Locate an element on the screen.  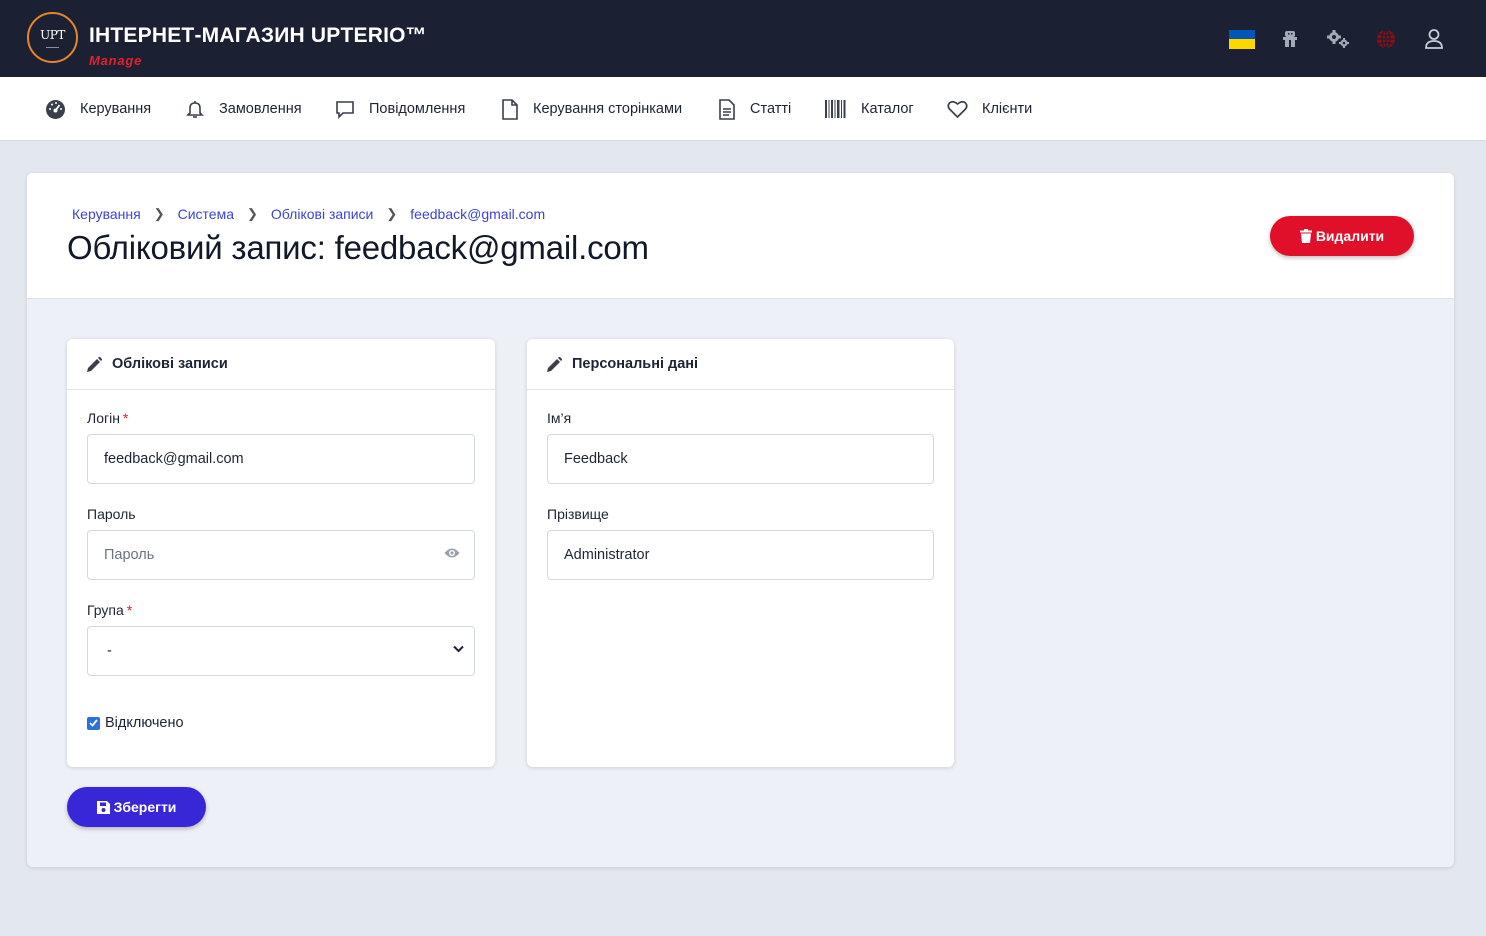
logo: UPT is located at coordinates (52, 37).